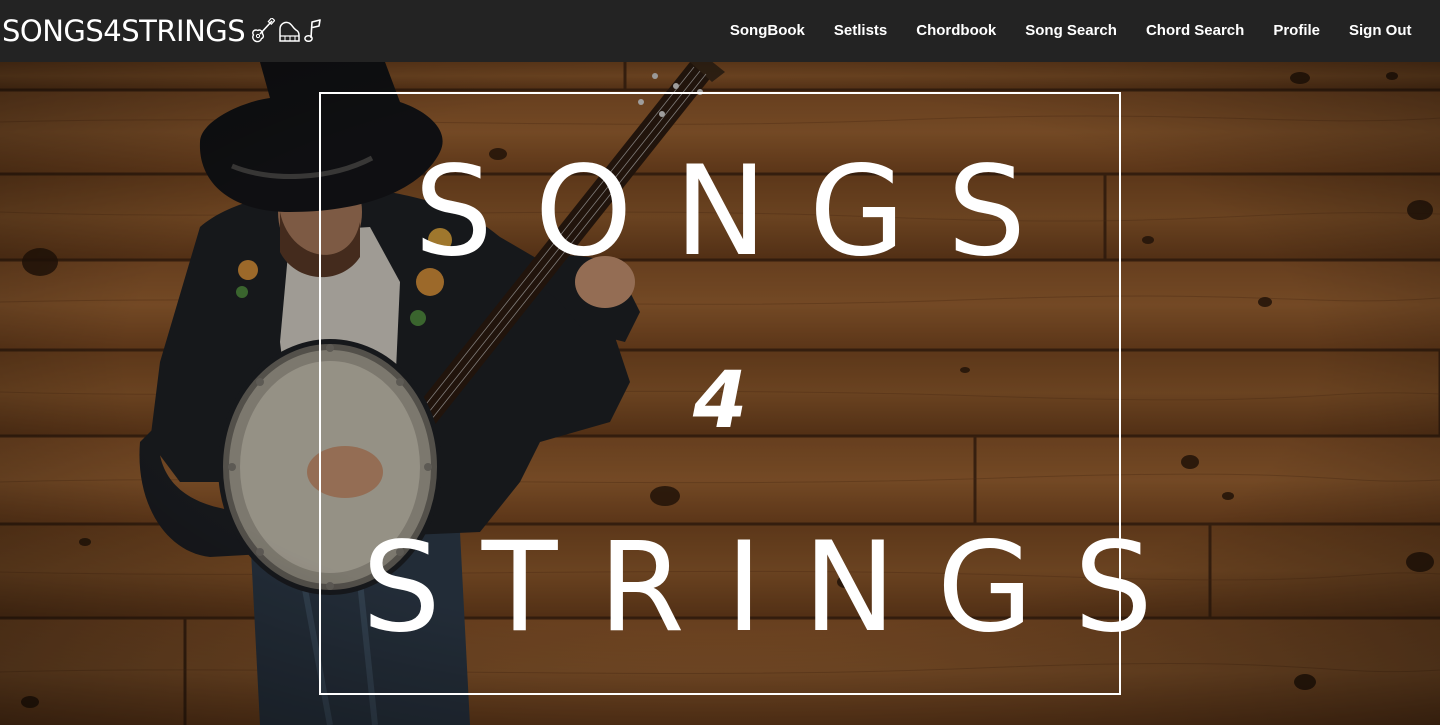 The image size is (1440, 725). I want to click on nav-link-profile: Profile, so click(1297, 31).